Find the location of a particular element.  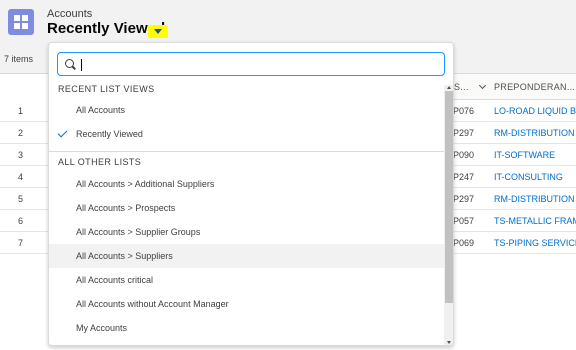

option-suppliers: All Accounts > Suppliers is located at coordinates (247, 256).